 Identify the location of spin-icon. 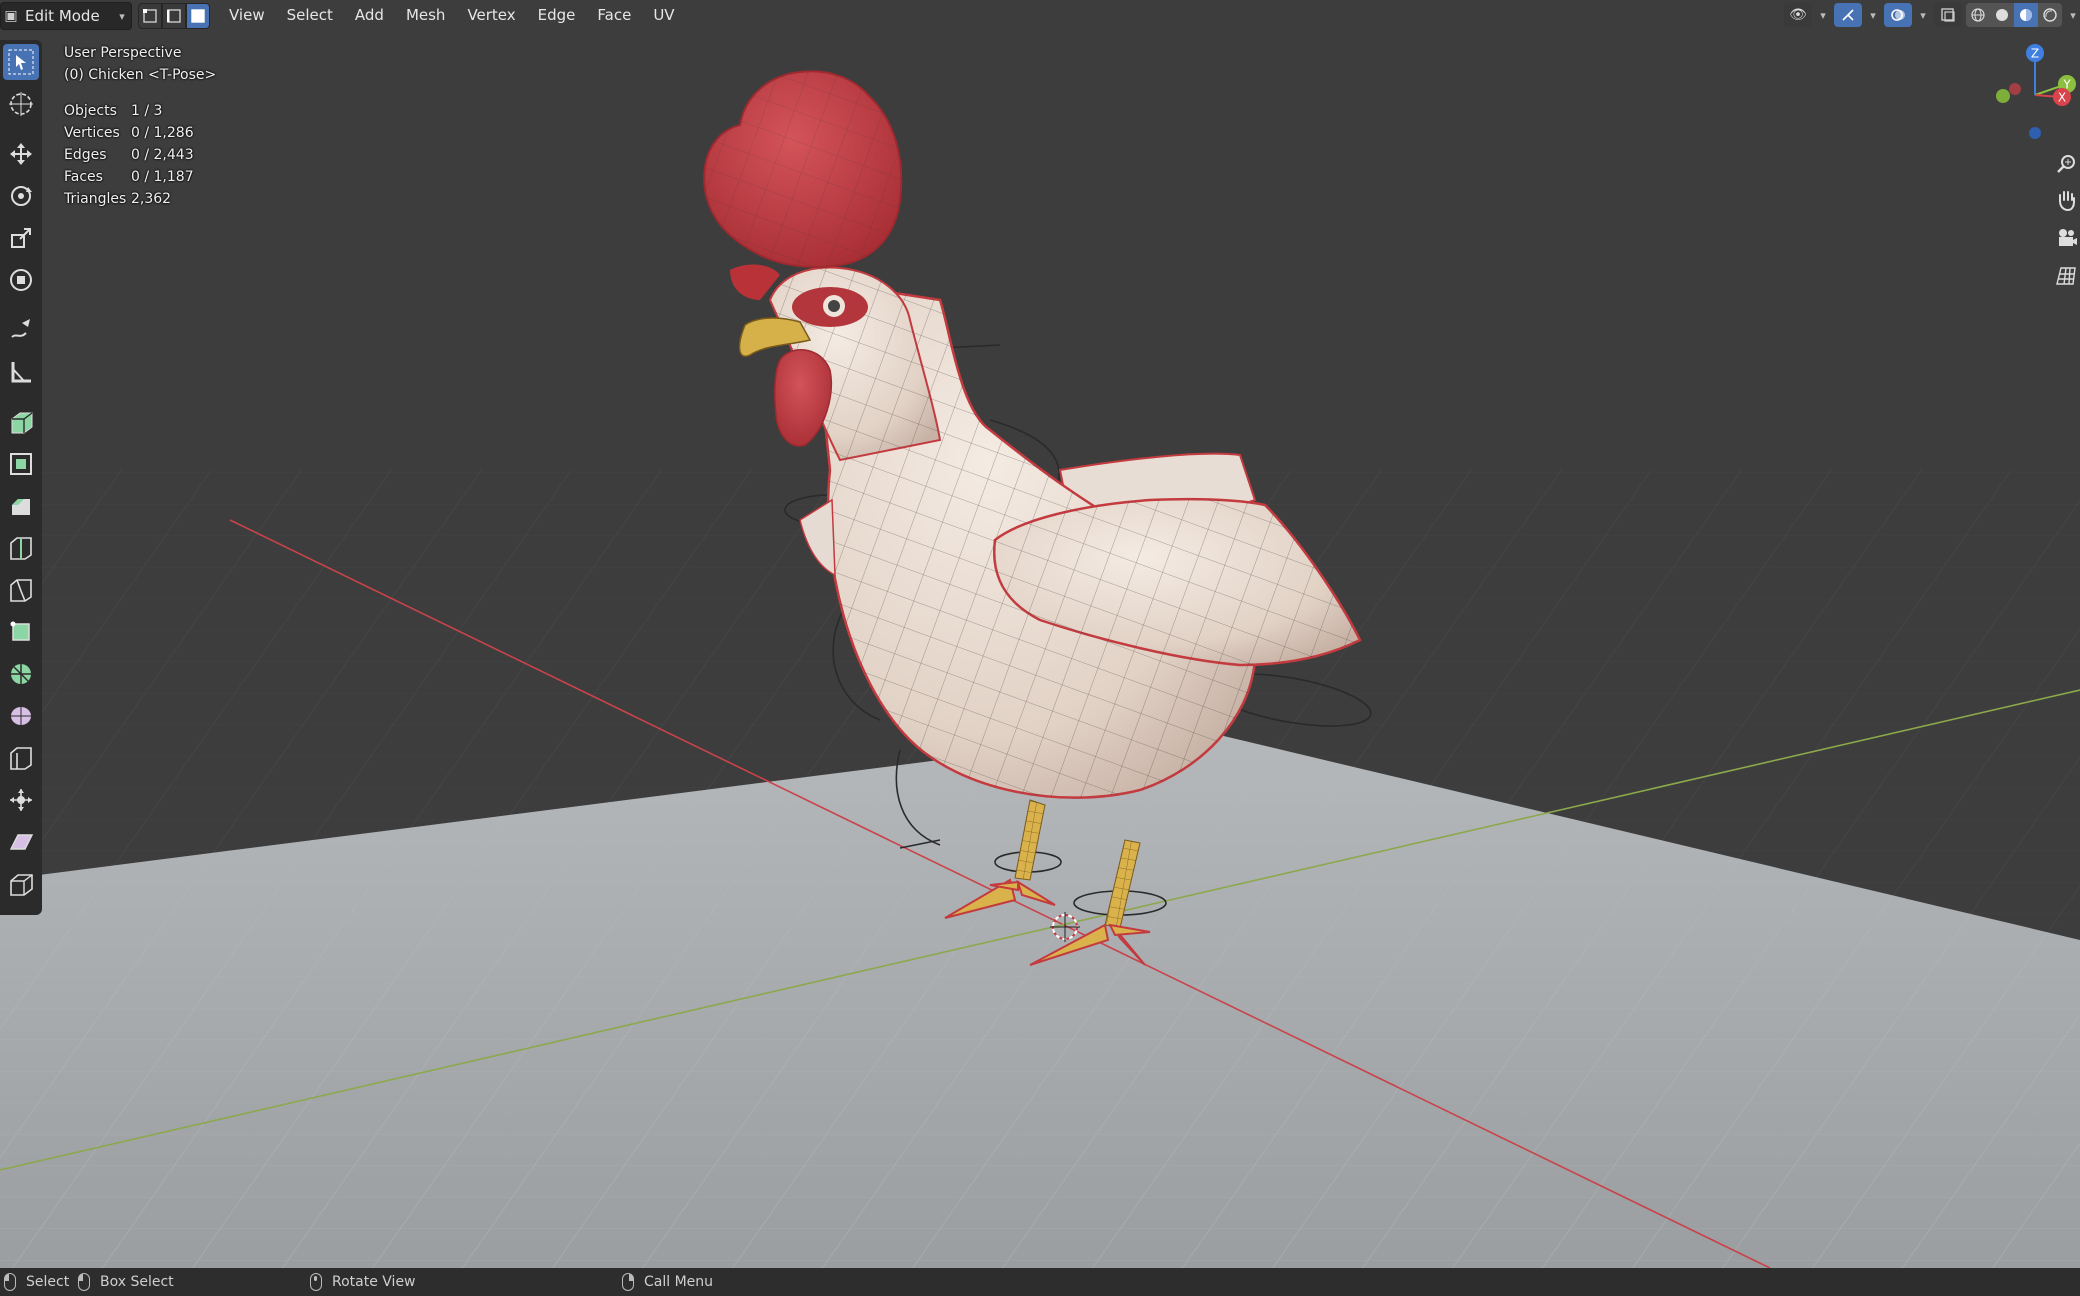
(21, 674).